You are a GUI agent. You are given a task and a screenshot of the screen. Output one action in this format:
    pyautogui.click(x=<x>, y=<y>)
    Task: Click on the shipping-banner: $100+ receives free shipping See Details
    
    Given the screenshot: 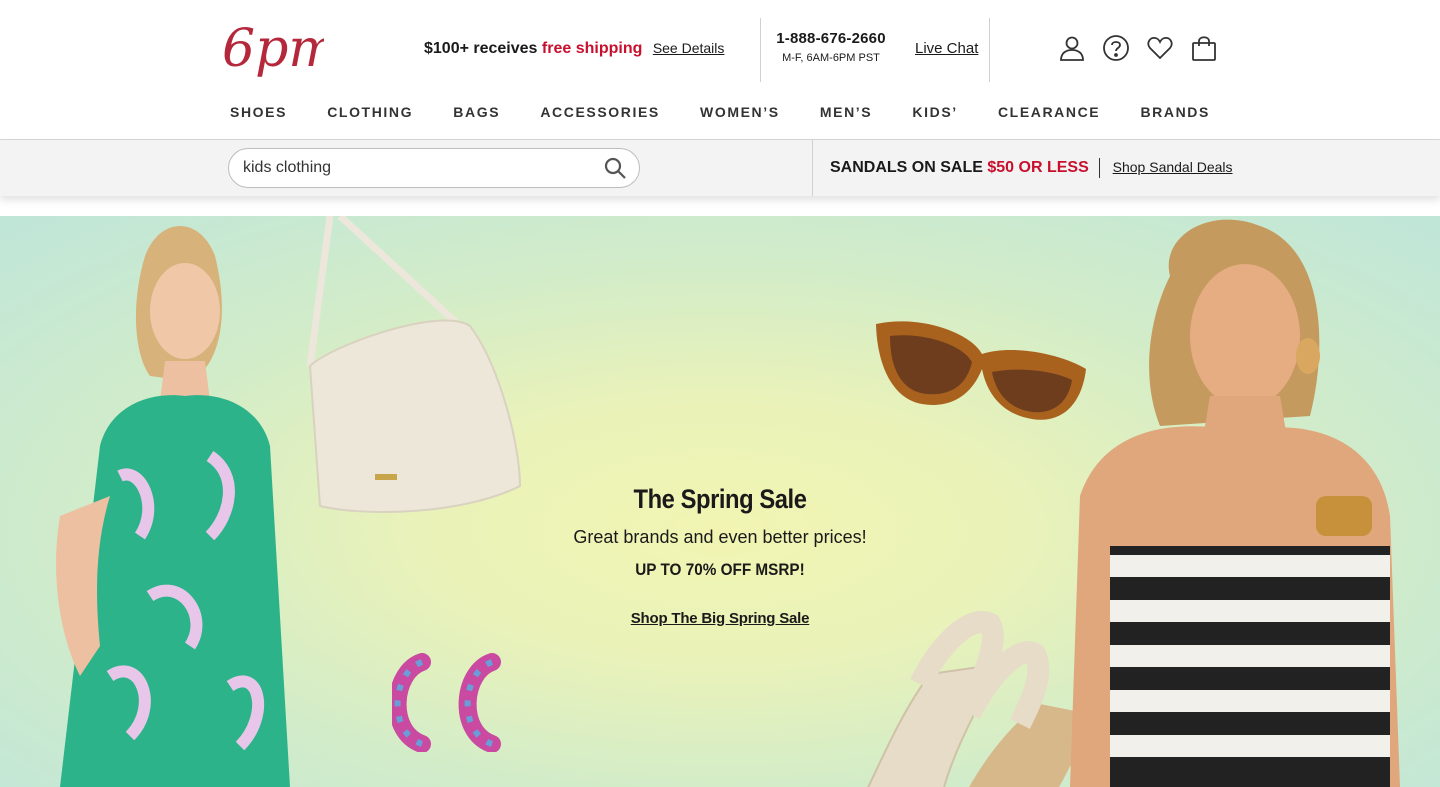 What is the action you would take?
    pyautogui.click(x=574, y=49)
    